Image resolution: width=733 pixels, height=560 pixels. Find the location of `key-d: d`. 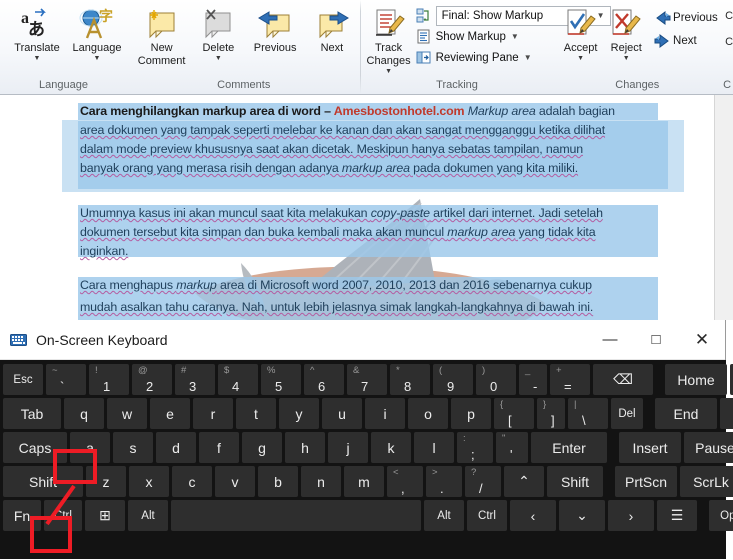

key-d: d is located at coordinates (176, 447).